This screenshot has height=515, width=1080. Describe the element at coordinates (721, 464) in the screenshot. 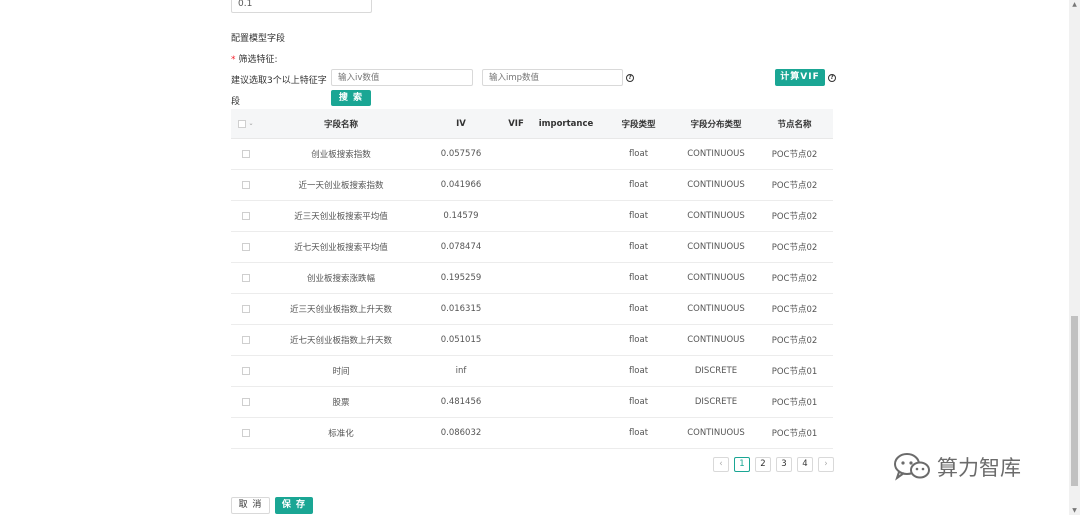

I see `prev-page-button: ‹` at that location.